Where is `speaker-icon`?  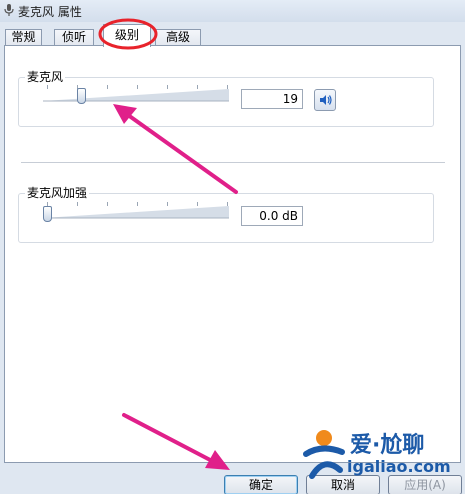 speaker-icon is located at coordinates (326, 100).